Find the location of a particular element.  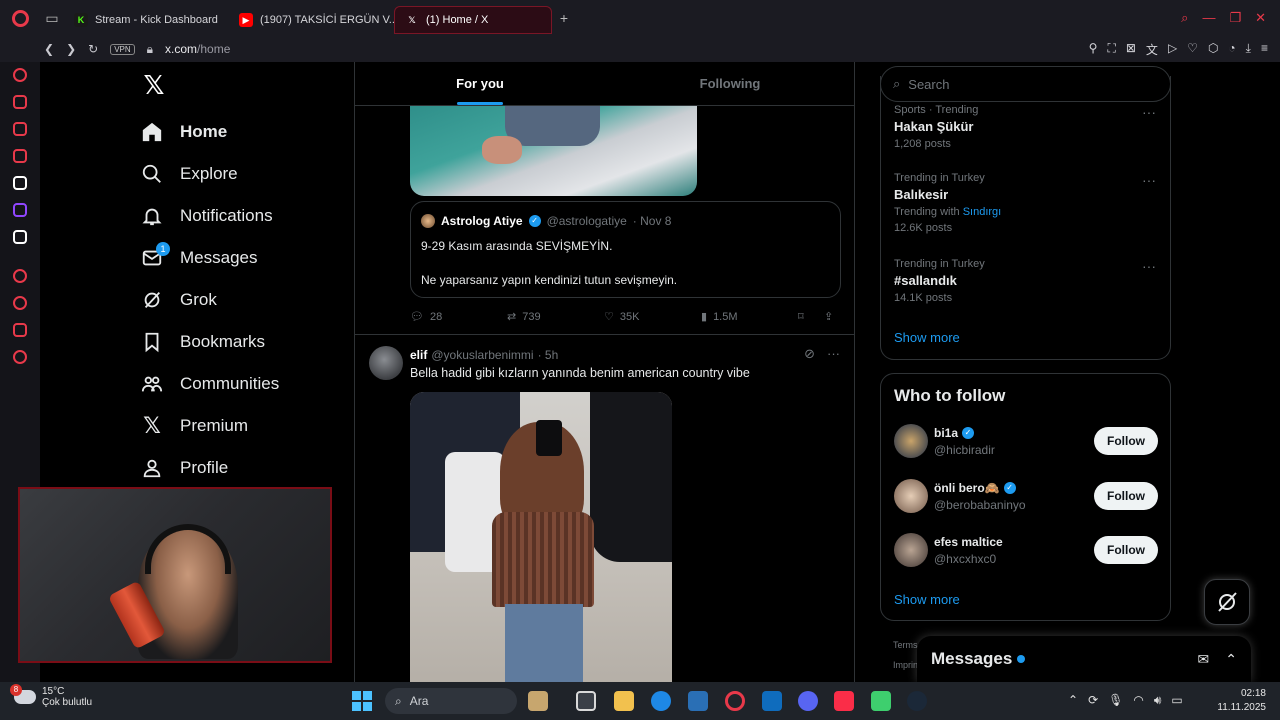

nav-premium: 𝕏 Premium is located at coordinates (194, 425).